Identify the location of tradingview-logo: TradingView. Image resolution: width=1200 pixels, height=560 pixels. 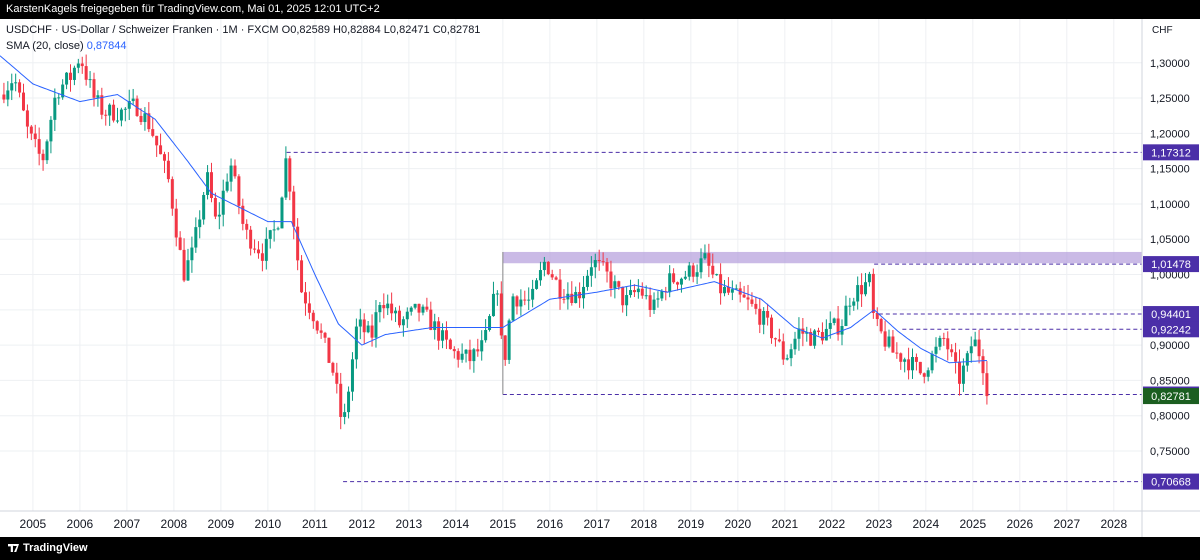
(48, 548).